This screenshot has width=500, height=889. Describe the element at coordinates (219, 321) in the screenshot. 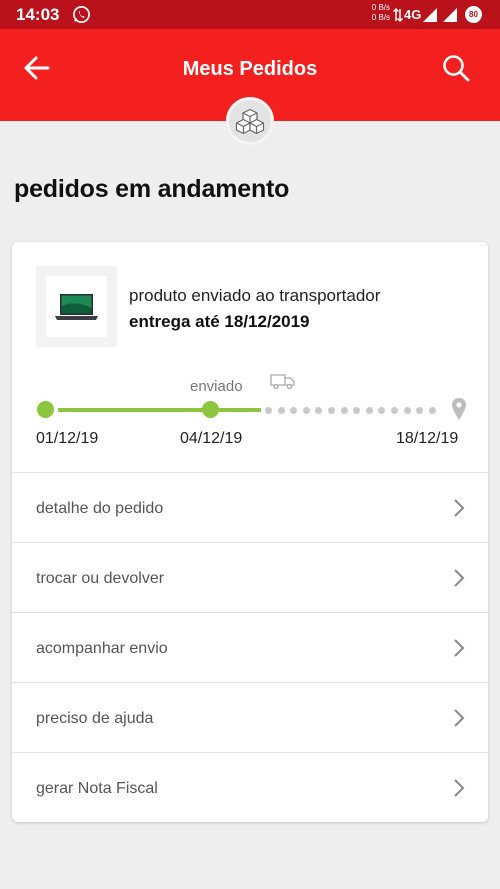

I see `delivery-date: entrega até 18/12/2019` at that location.